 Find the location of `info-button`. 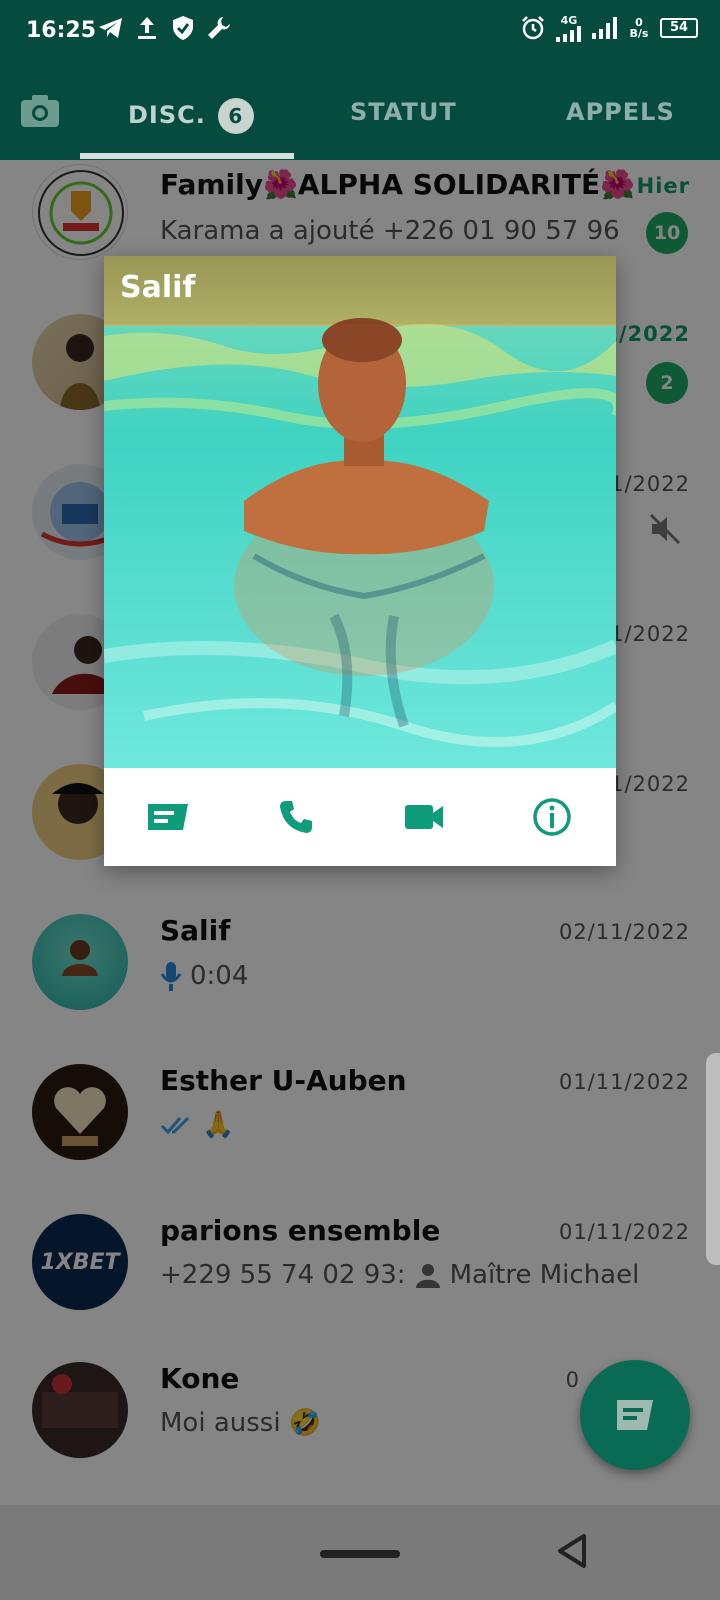

info-button is located at coordinates (552, 817).